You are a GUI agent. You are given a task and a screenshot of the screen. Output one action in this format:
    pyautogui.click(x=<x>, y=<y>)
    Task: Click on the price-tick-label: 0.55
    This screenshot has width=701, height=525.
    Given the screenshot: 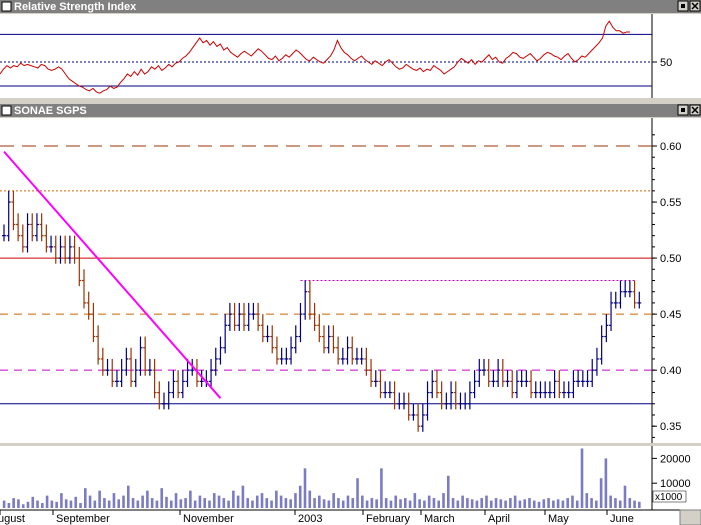 What is the action you would take?
    pyautogui.click(x=670, y=203)
    